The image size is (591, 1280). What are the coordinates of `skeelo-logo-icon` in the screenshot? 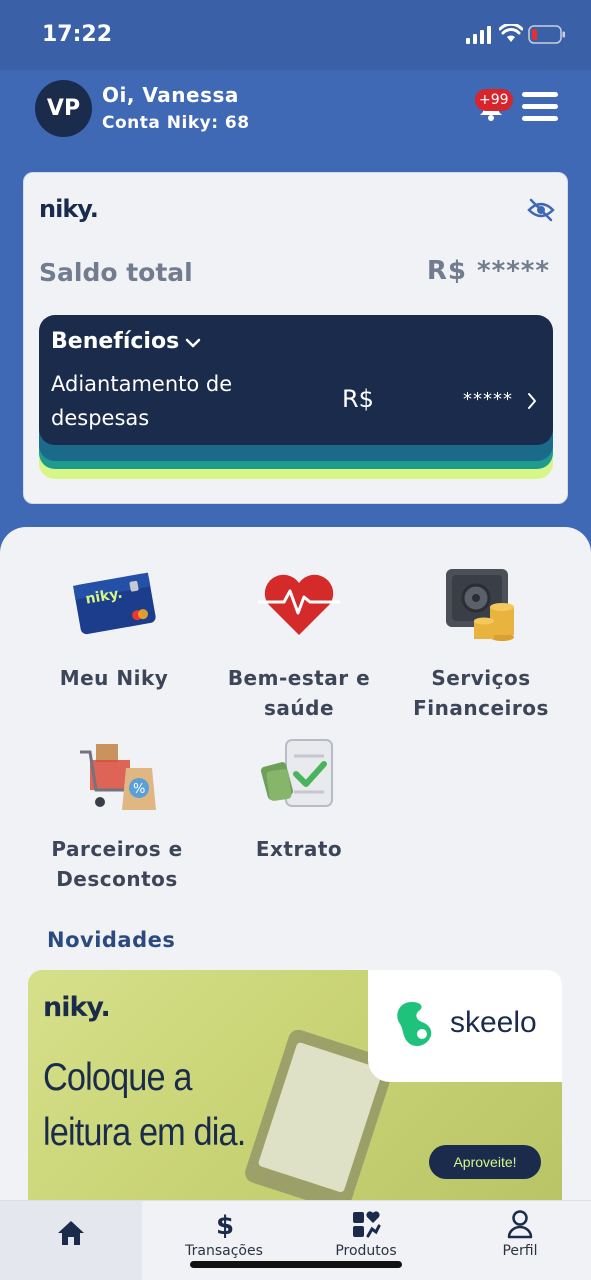 It's located at (414, 1024).